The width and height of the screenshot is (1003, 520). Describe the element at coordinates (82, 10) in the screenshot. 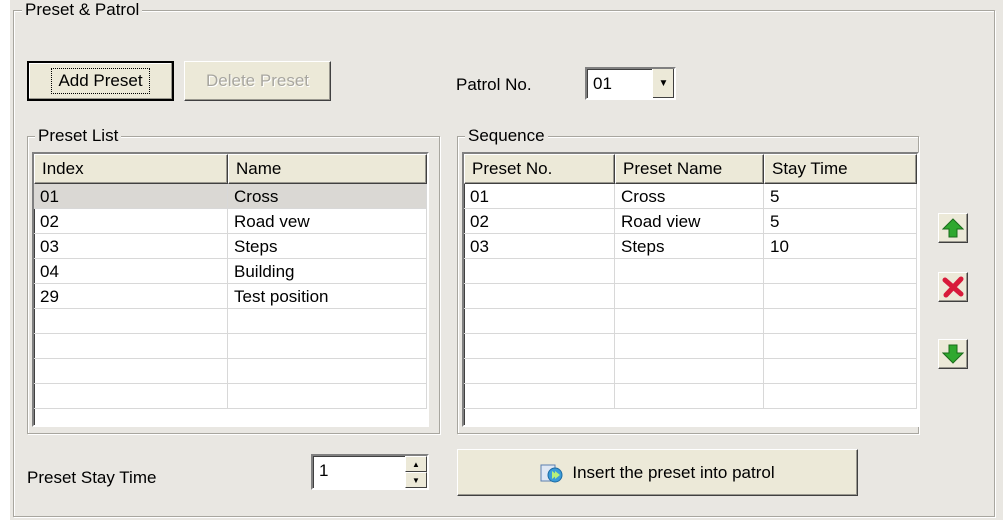

I see `groupbox-title: Preset & Patrol` at that location.